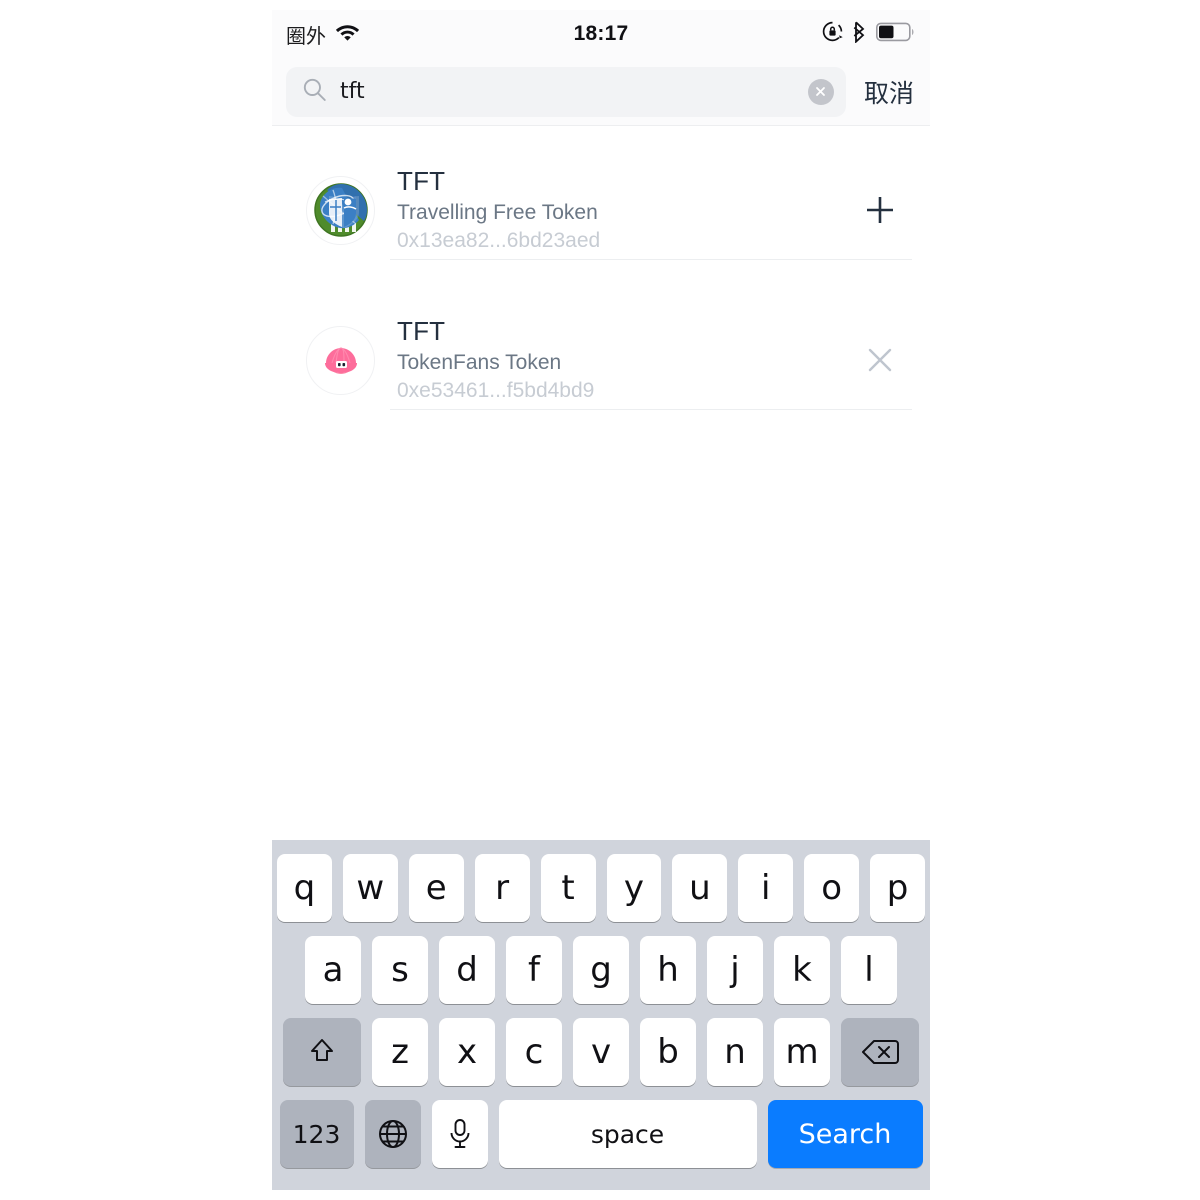 The width and height of the screenshot is (1200, 1200). What do you see at coordinates (668, 1052) in the screenshot?
I see `key-b: b` at bounding box center [668, 1052].